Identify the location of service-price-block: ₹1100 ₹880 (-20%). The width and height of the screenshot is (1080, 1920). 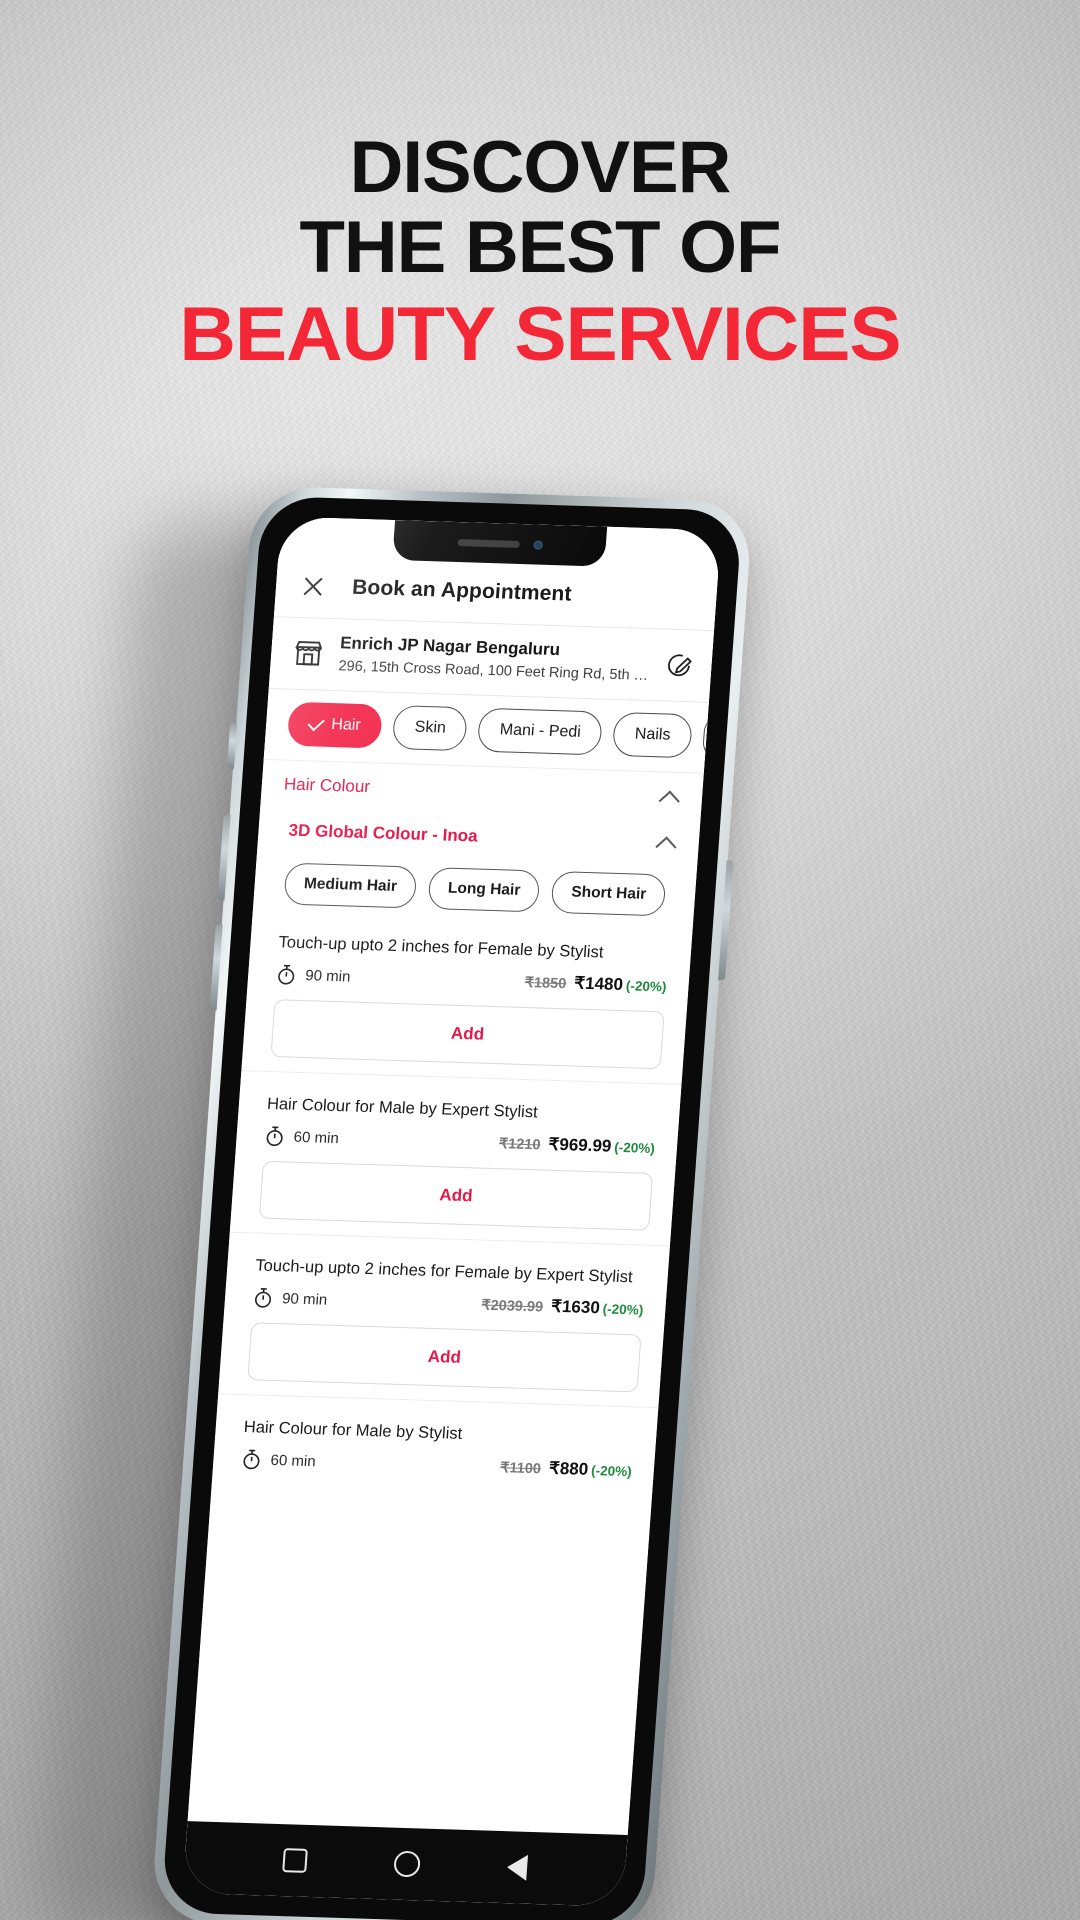
(566, 1469).